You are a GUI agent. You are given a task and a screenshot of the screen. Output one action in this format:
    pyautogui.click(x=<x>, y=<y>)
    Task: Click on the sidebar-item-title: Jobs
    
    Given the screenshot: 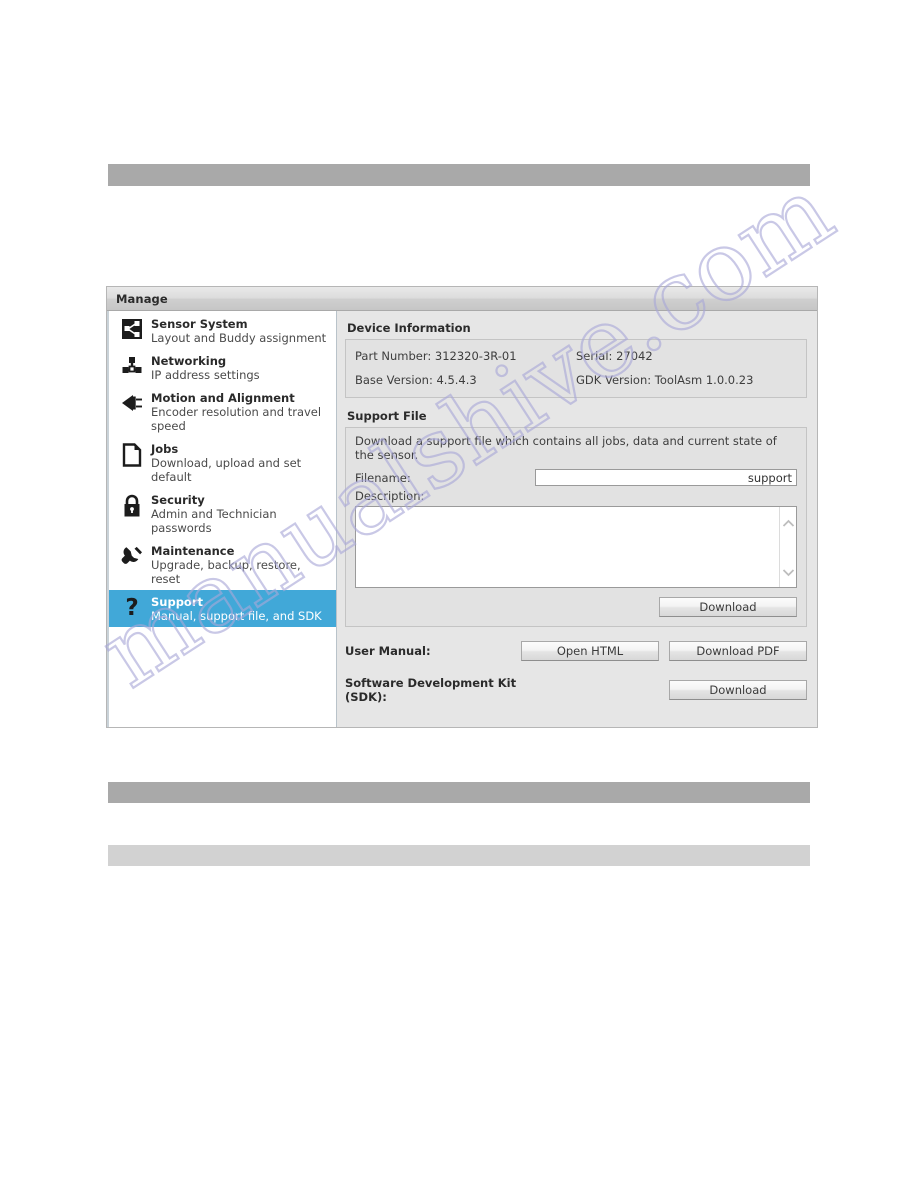 What is the action you would take?
    pyautogui.click(x=165, y=449)
    